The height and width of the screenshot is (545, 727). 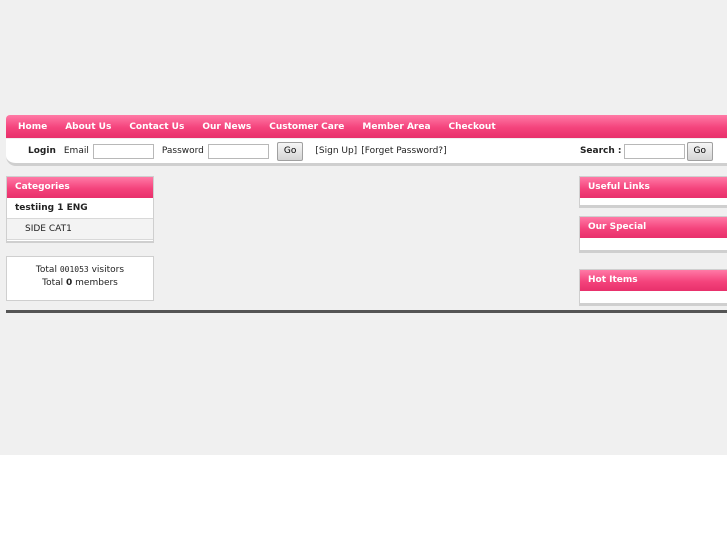 I want to click on our-special-body, so click(x=653, y=245).